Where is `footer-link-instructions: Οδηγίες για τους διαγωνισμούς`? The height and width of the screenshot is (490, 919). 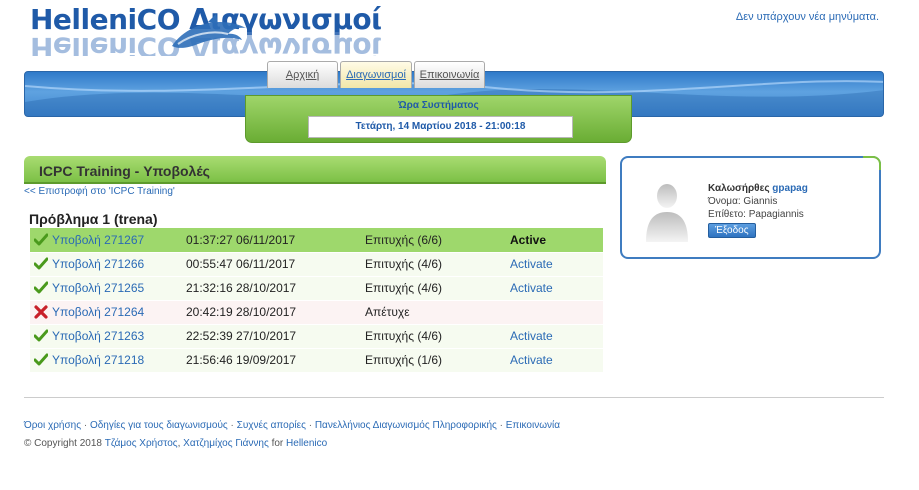 footer-link-instructions: Οδηγίες για τους διαγωνισμούς is located at coordinates (159, 425).